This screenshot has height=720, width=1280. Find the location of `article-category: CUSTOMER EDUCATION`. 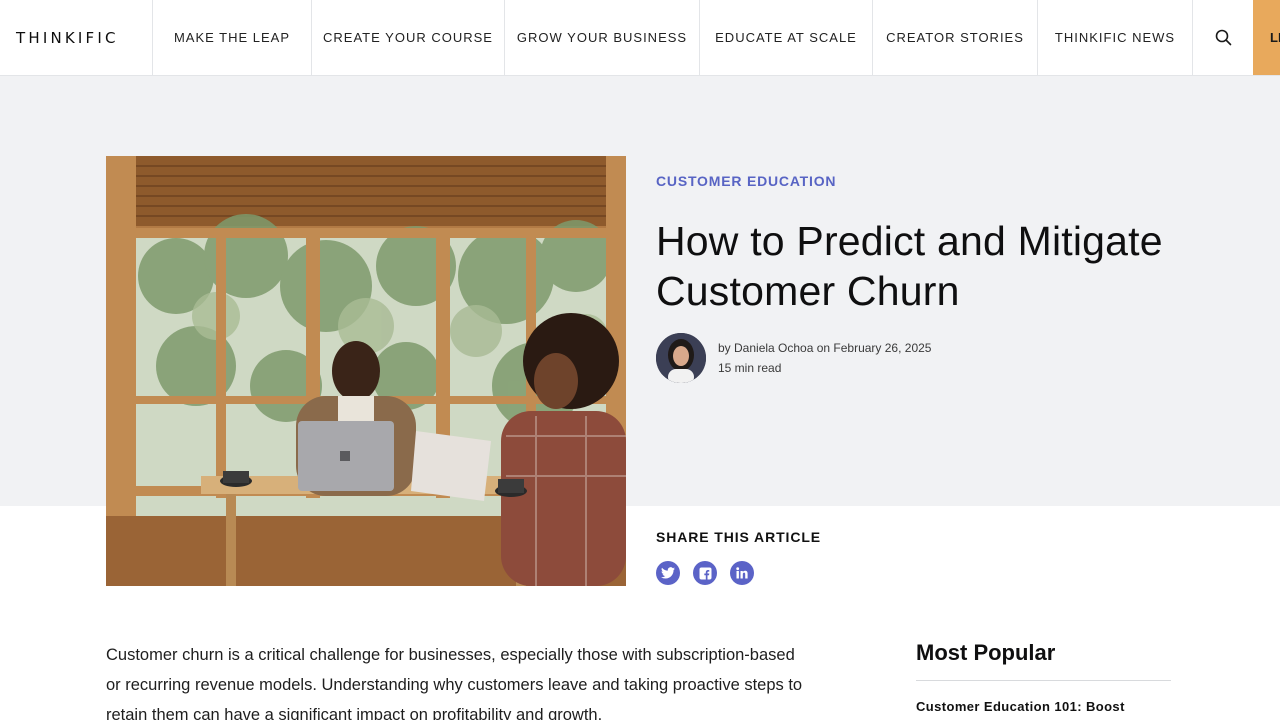

article-category: CUSTOMER EDUCATION is located at coordinates (746, 181).